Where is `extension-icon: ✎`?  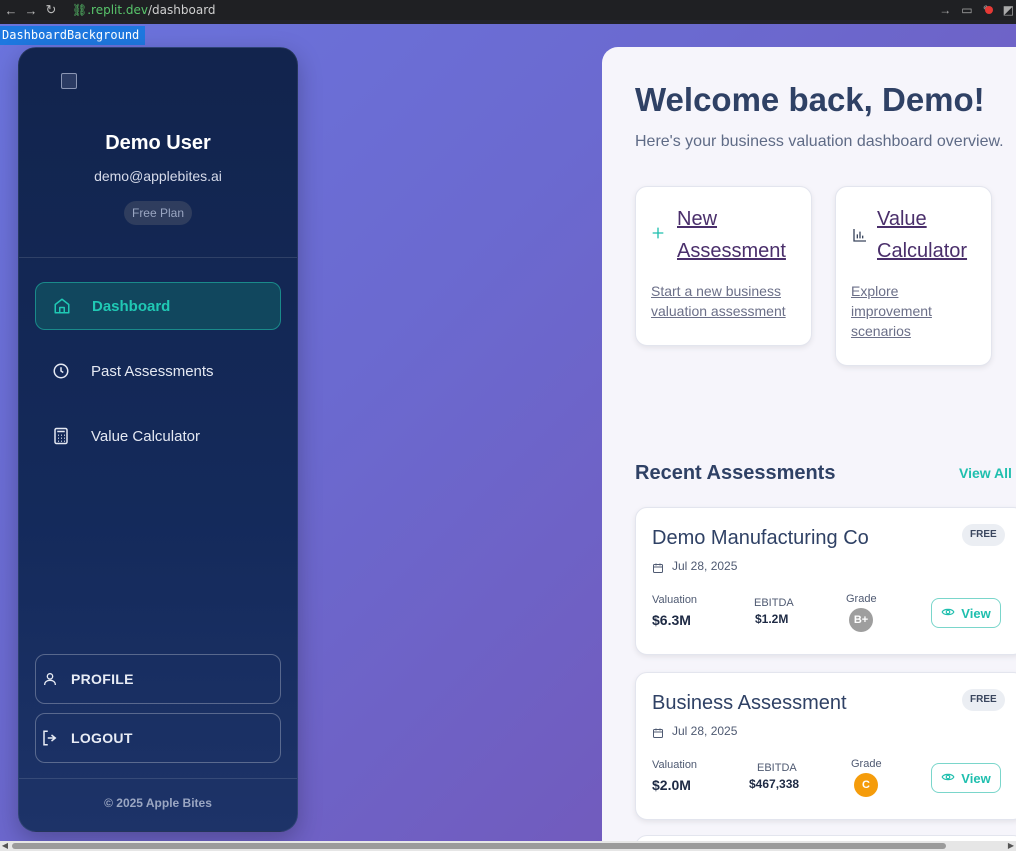 extension-icon: ✎ is located at coordinates (988, 10).